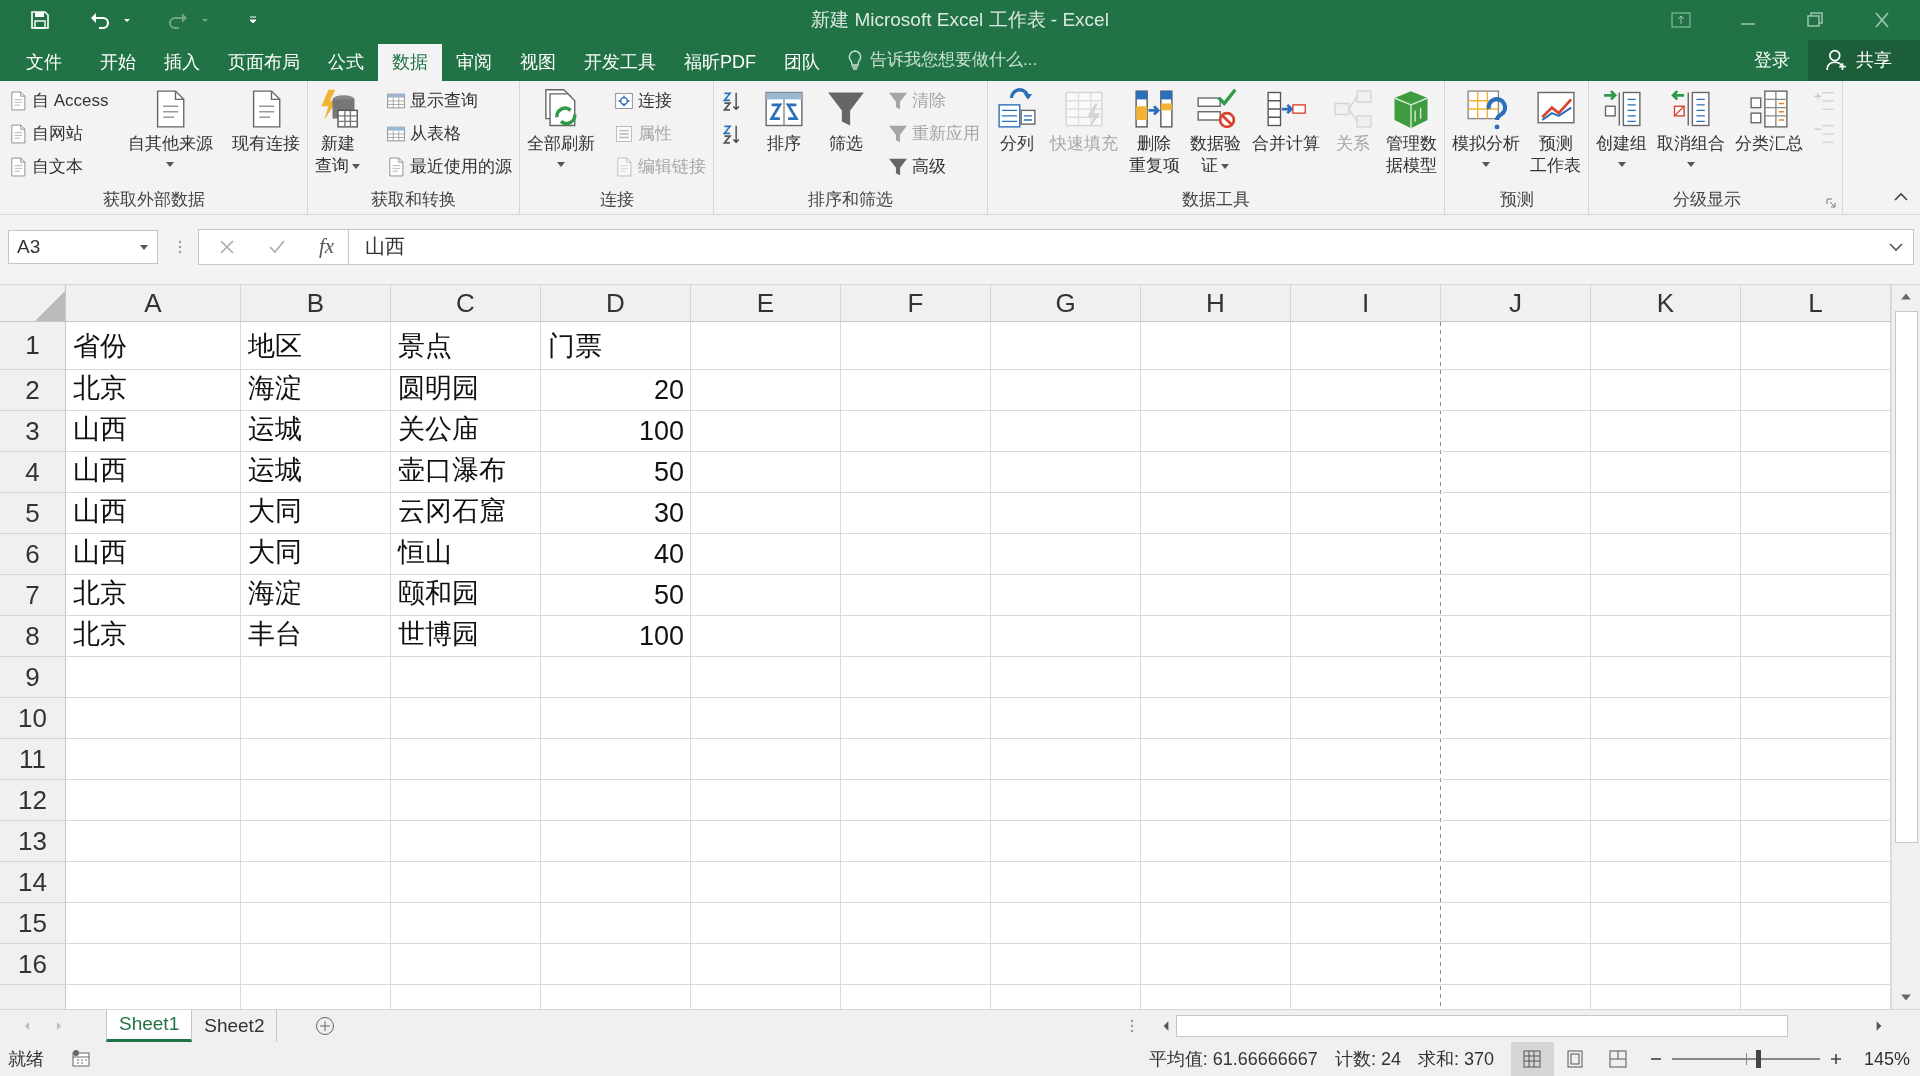 The height and width of the screenshot is (1076, 1920). I want to click on restore-icon, so click(1815, 19).